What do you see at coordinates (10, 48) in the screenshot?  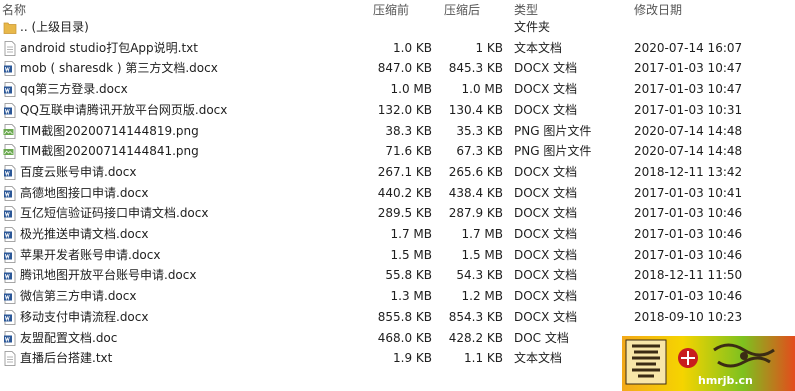 I see `text-file-icon` at bounding box center [10, 48].